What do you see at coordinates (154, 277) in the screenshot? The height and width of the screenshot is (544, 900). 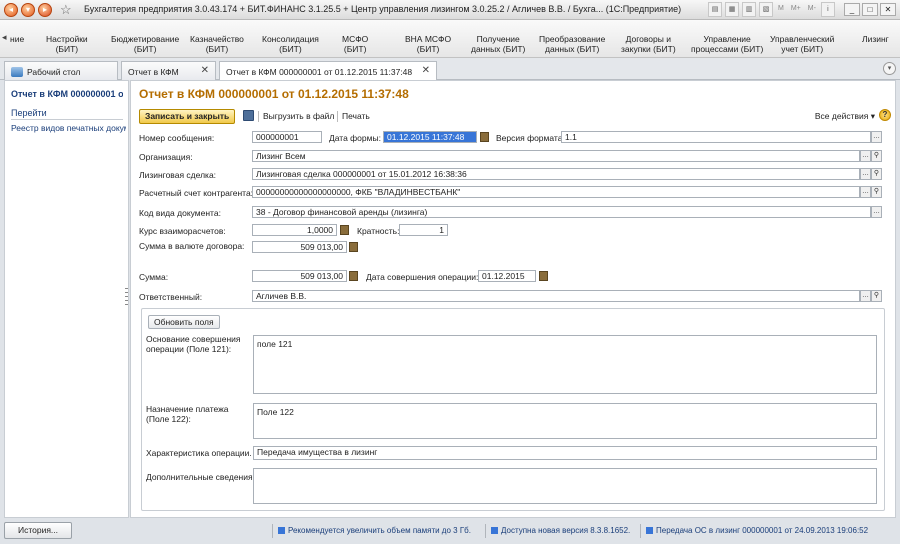 I see `sum-label: Сумма:` at bounding box center [154, 277].